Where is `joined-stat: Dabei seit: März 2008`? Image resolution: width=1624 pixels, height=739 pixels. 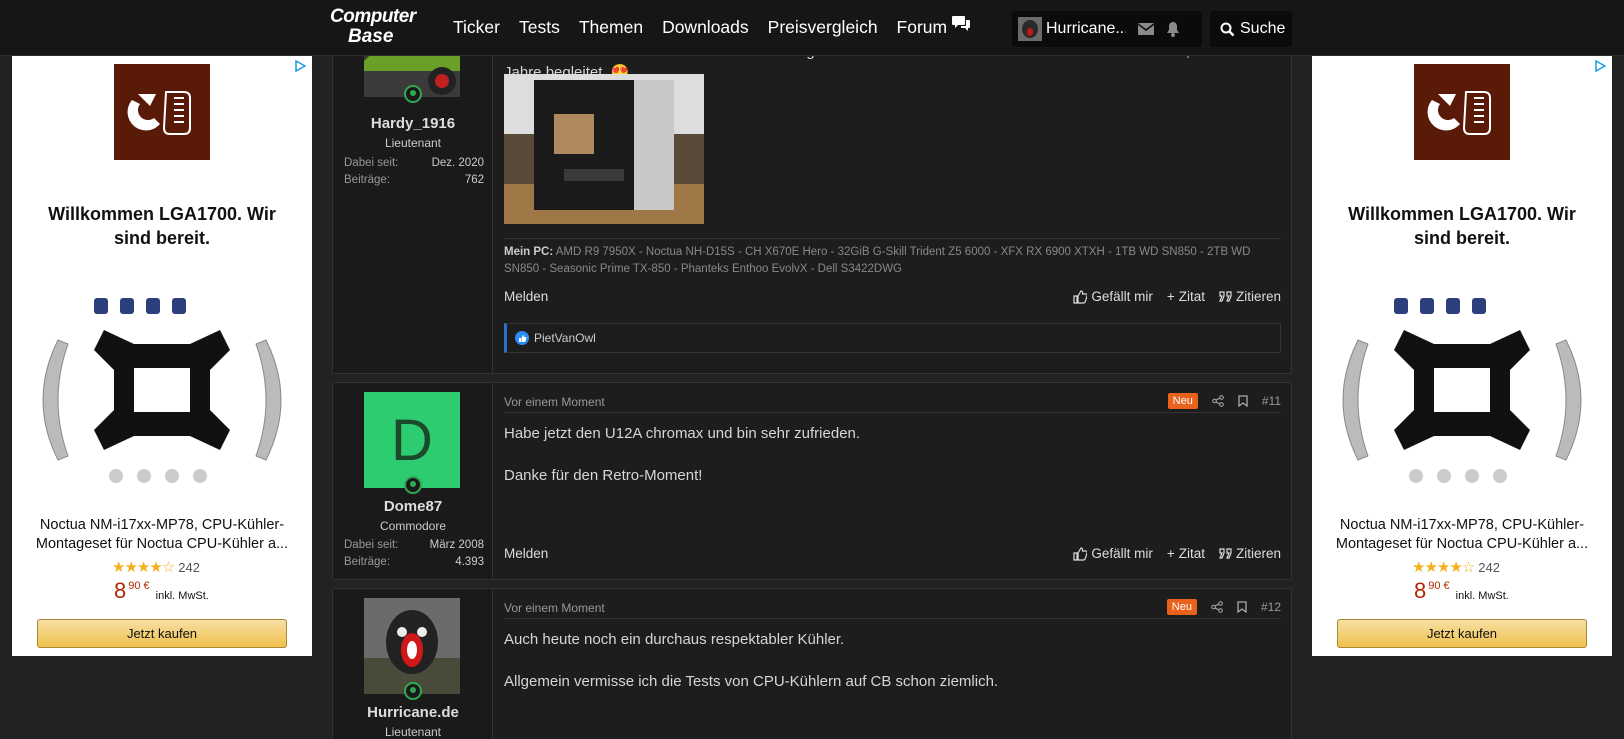
joined-stat: Dabei seit: März 2008 is located at coordinates (414, 545).